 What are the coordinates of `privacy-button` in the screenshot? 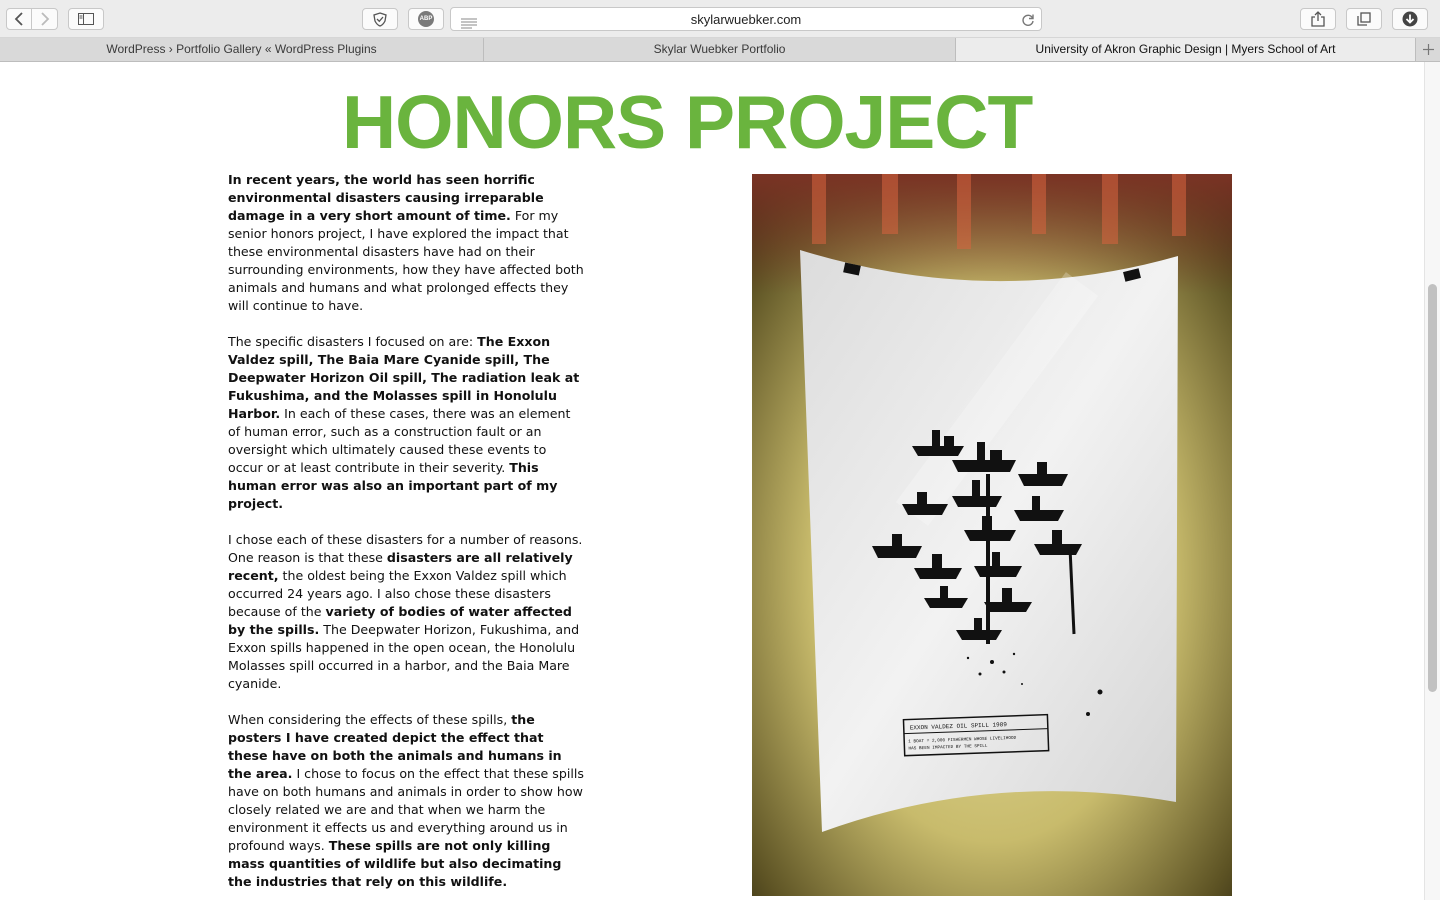 It's located at (380, 19).